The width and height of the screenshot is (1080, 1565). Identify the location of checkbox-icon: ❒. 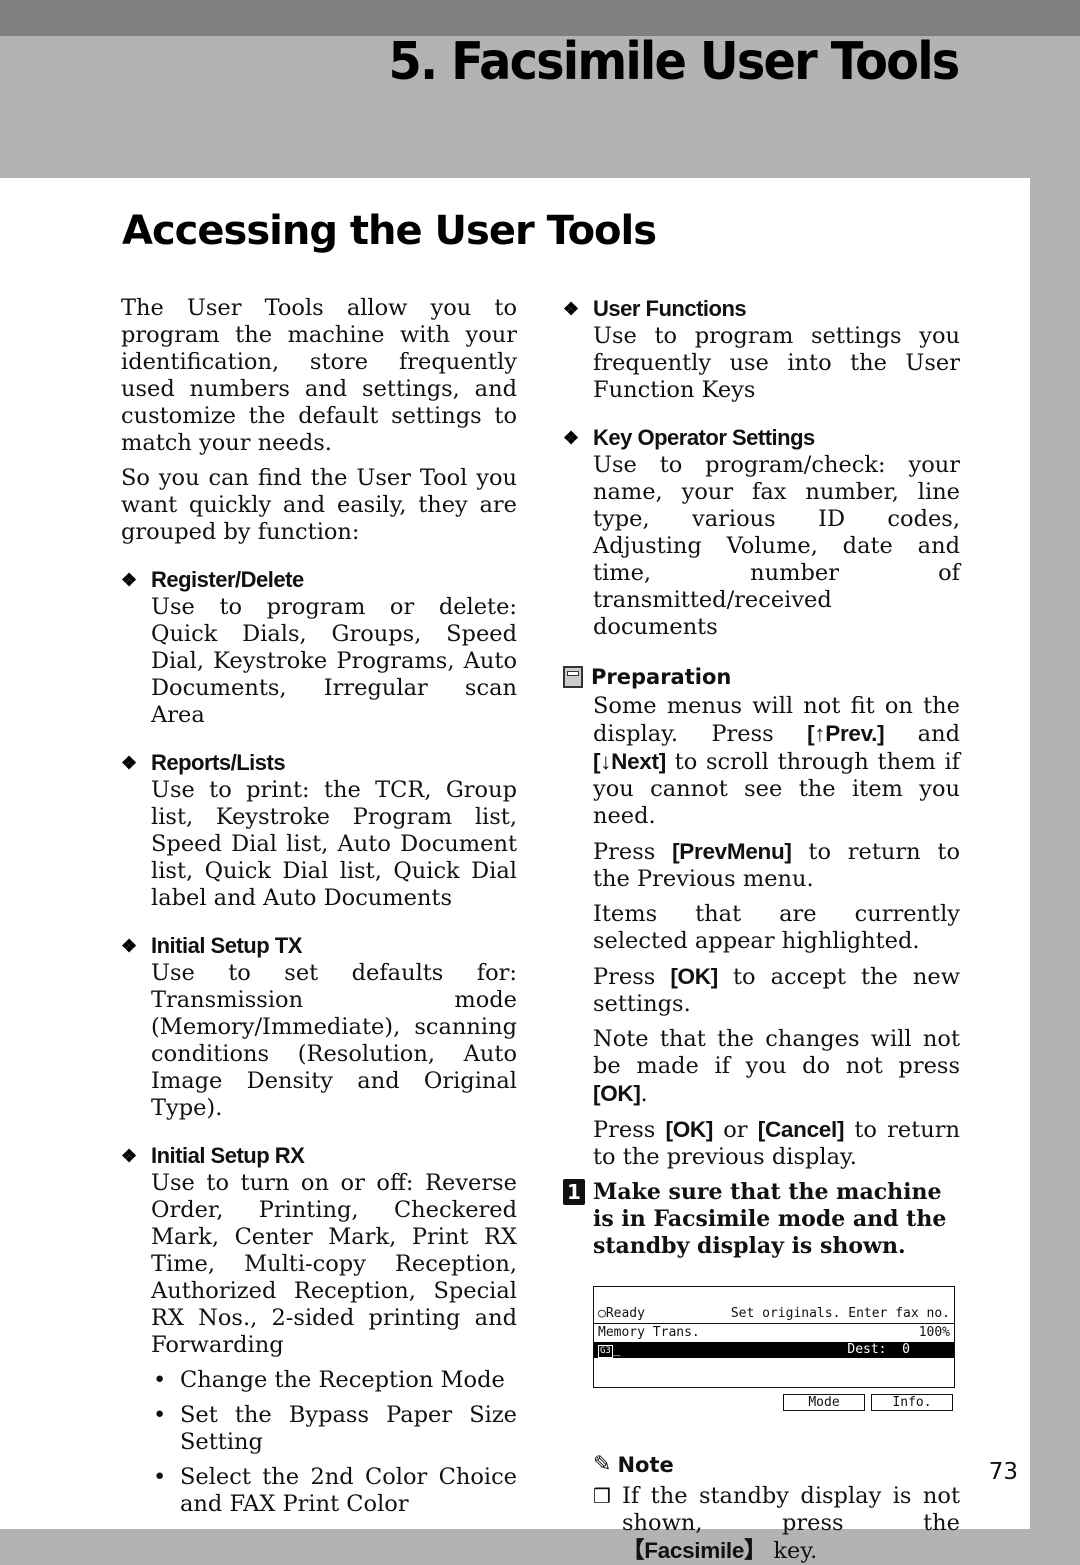
(602, 1496).